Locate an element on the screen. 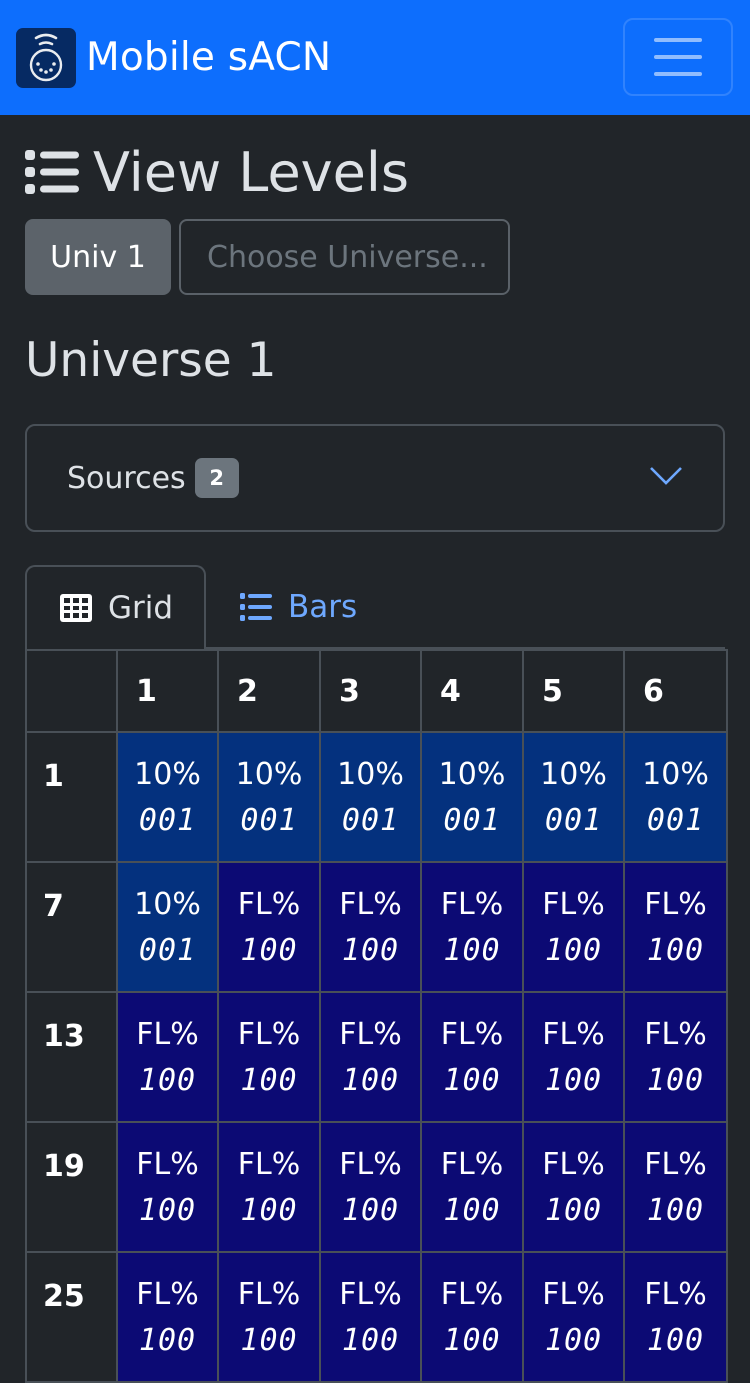  tab-bars: Bars is located at coordinates (298, 607).